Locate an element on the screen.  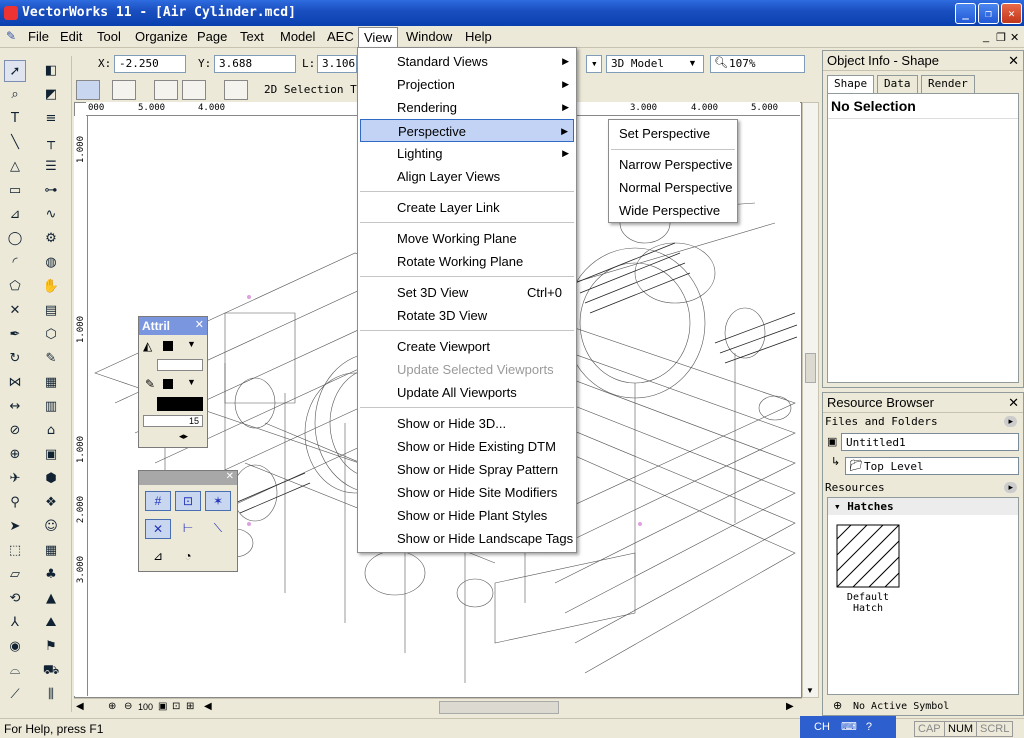
eyedropper-tool-icon: ✒ is located at coordinates (15, 335).